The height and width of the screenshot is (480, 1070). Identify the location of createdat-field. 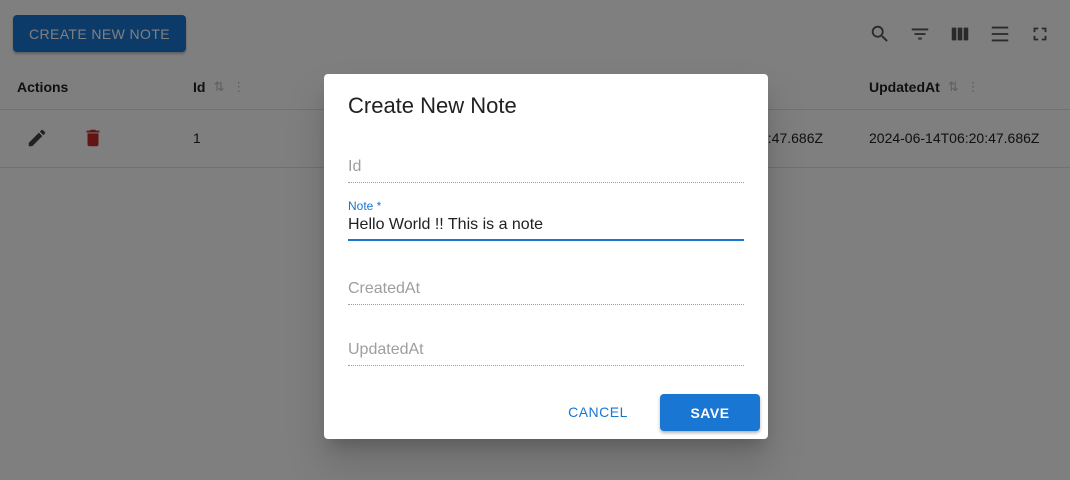
(546, 292).